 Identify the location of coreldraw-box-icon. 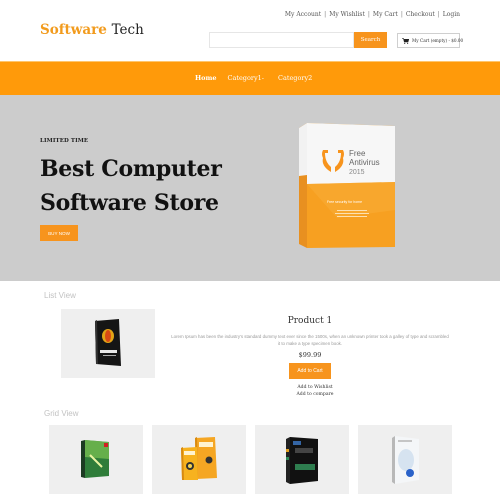
(108, 342).